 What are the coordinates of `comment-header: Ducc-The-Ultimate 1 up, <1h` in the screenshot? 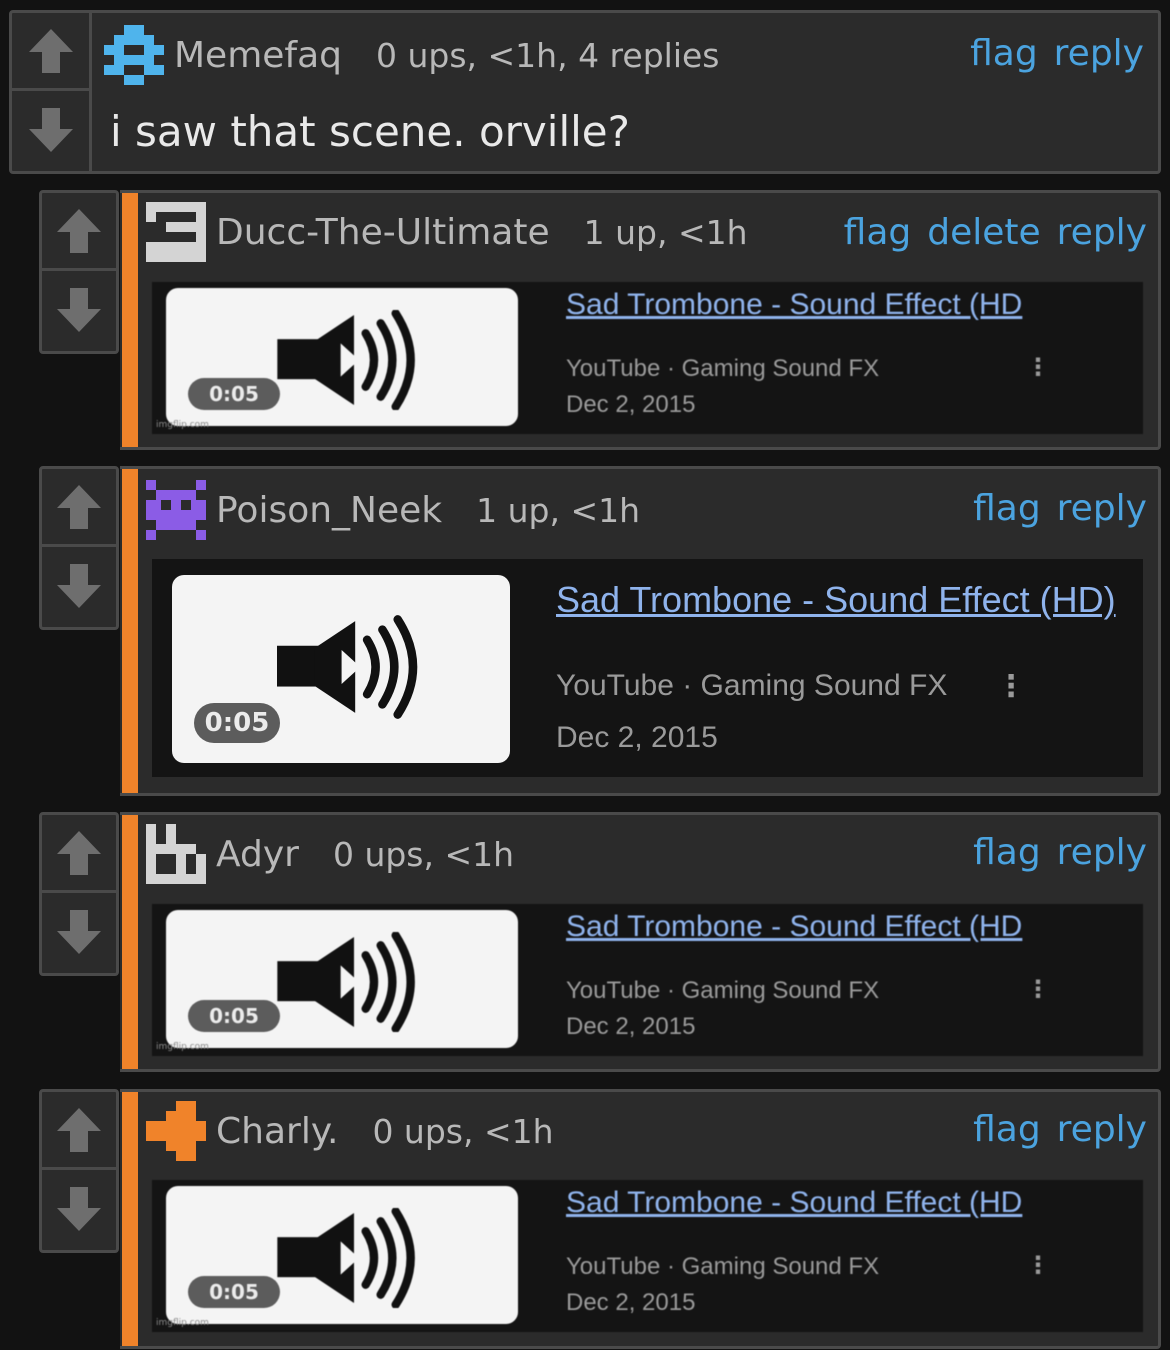 It's located at (447, 232).